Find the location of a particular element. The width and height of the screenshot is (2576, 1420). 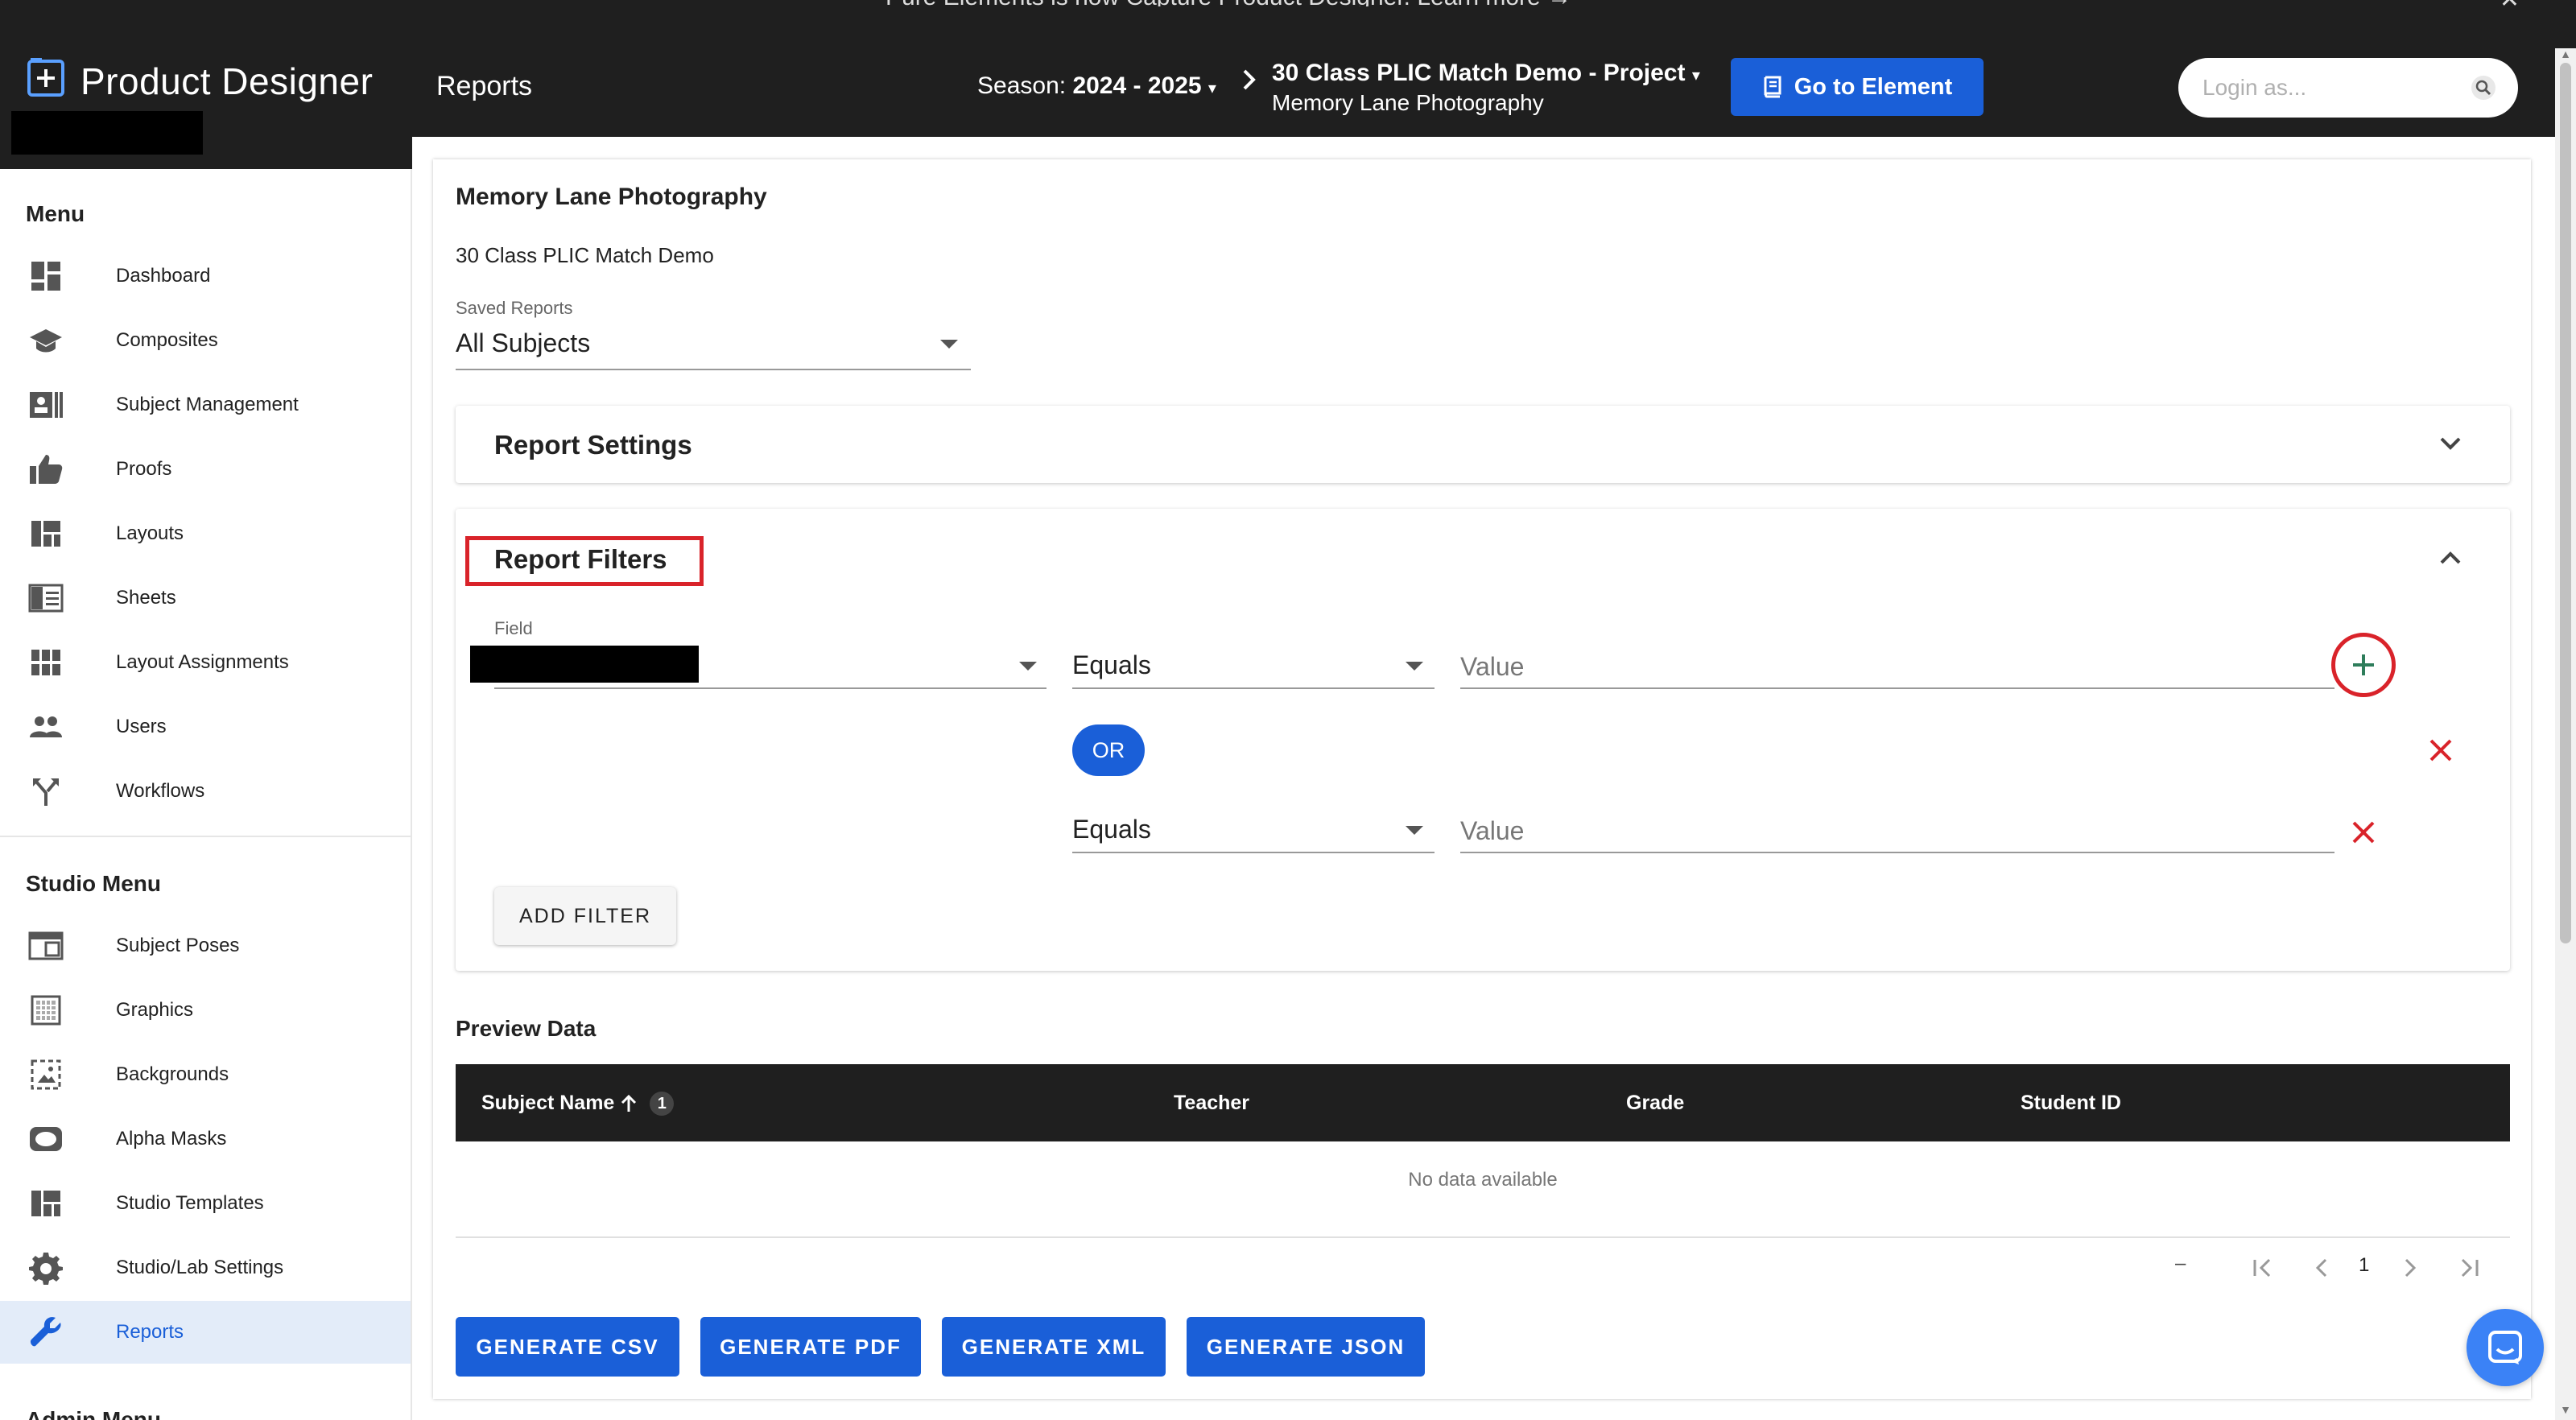

chat-icon is located at coordinates (2505, 1347).